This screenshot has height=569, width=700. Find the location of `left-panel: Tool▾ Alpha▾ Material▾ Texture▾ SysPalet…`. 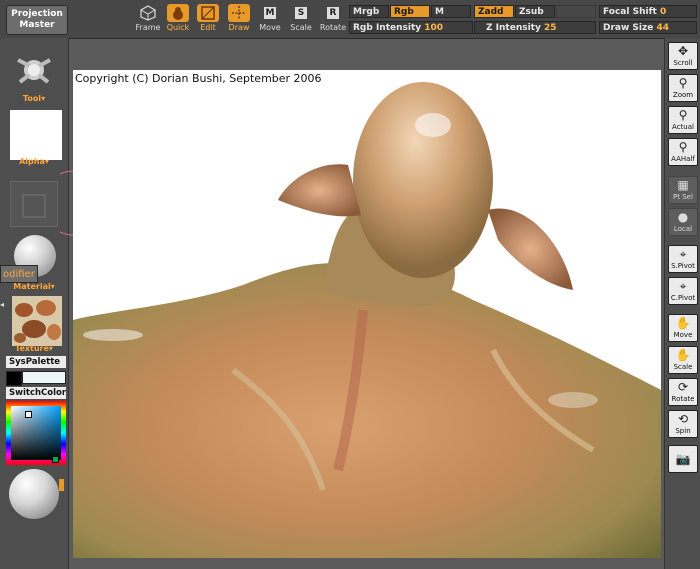

left-panel: Tool▾ Alpha▾ Material▾ Texture▾ SysPalet… is located at coordinates (34, 303).